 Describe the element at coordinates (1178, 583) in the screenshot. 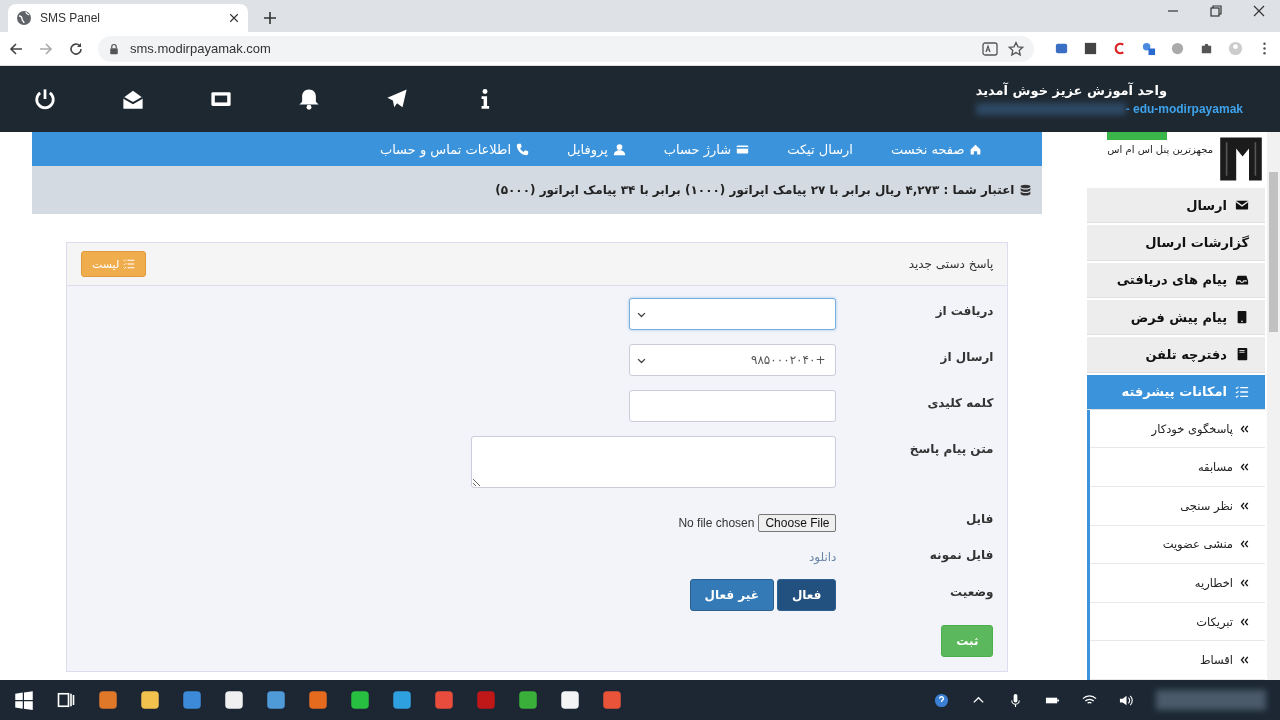

I see `submenu-item: اخطاریه` at that location.